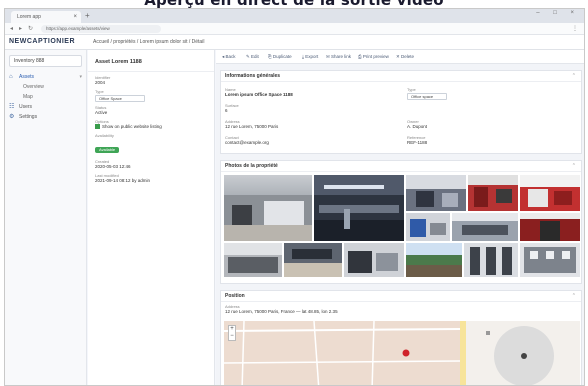 This screenshot has height=386, width=588. Describe the element at coordinates (45, 61) in the screenshot. I see `inventory-button: Inventory 888` at that location.